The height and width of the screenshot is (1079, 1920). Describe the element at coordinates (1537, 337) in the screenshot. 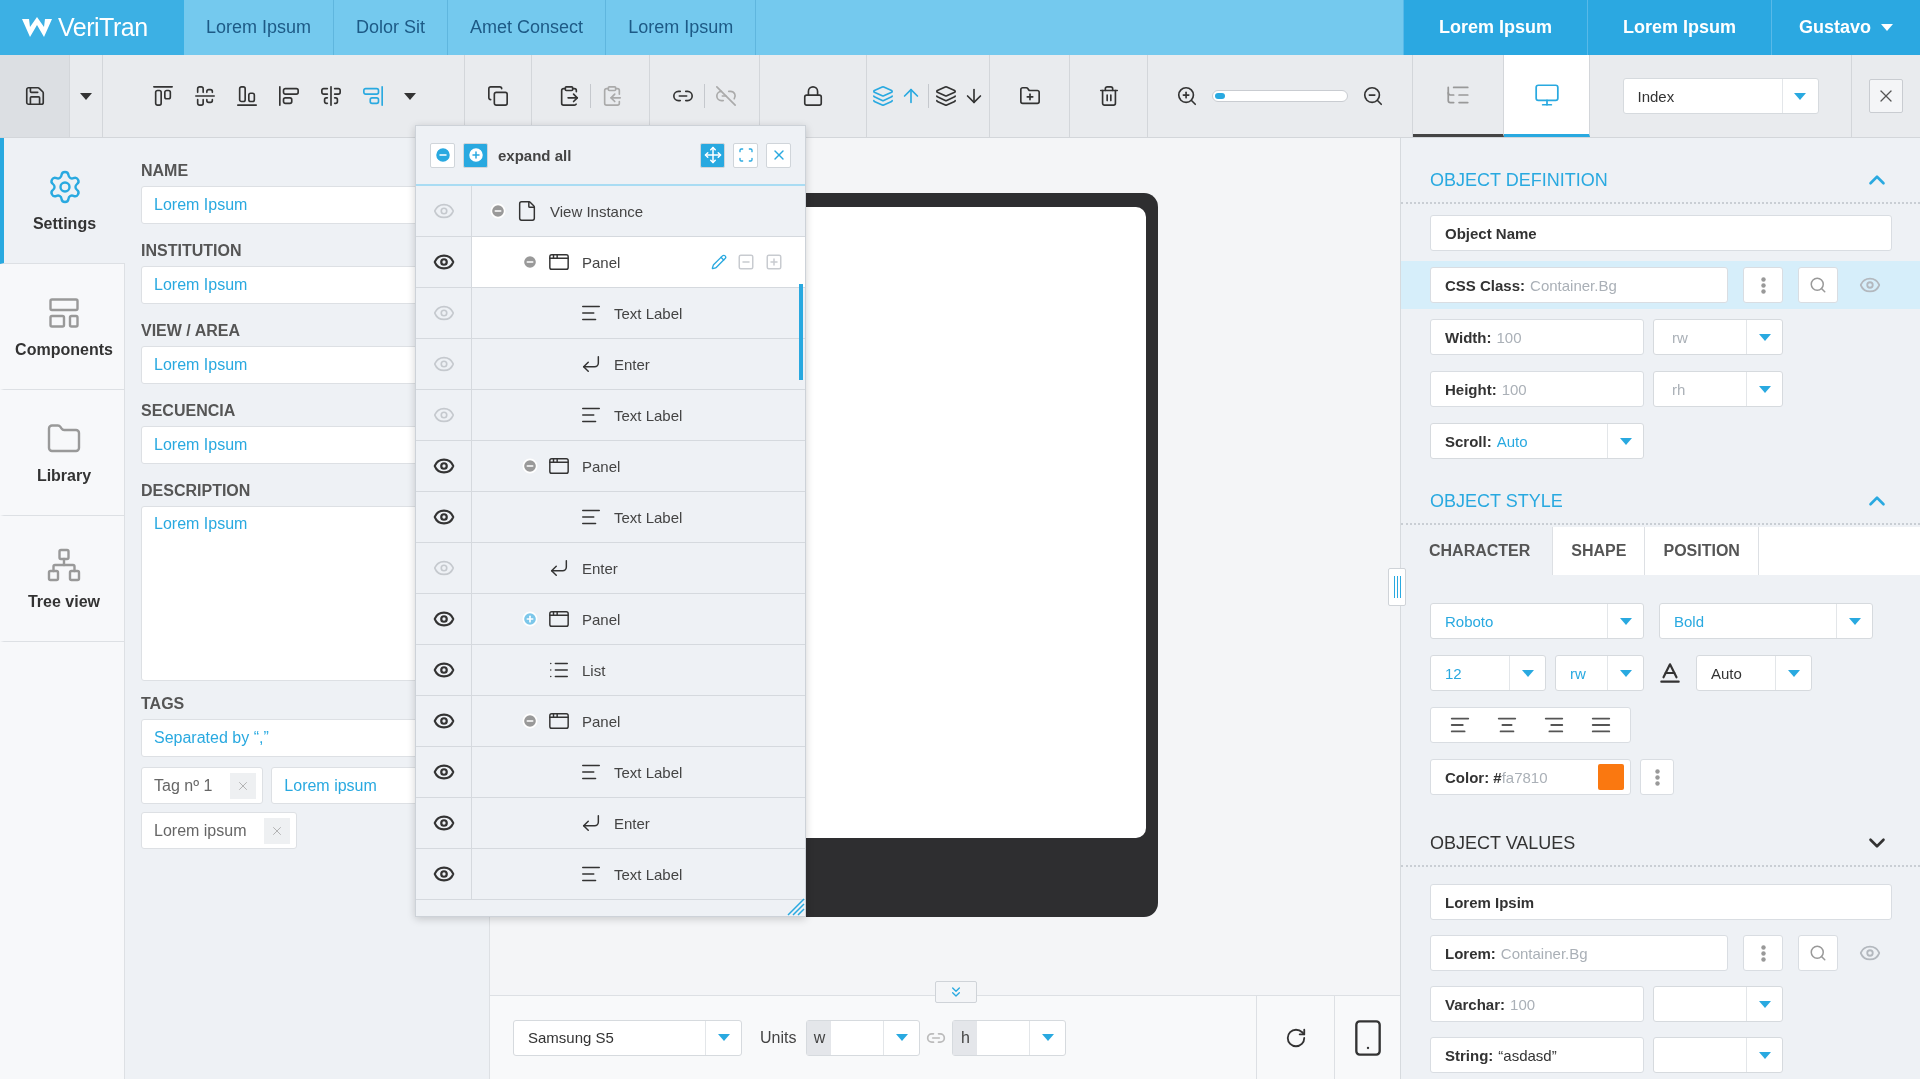

I see `input-field: Width: 100` at that location.